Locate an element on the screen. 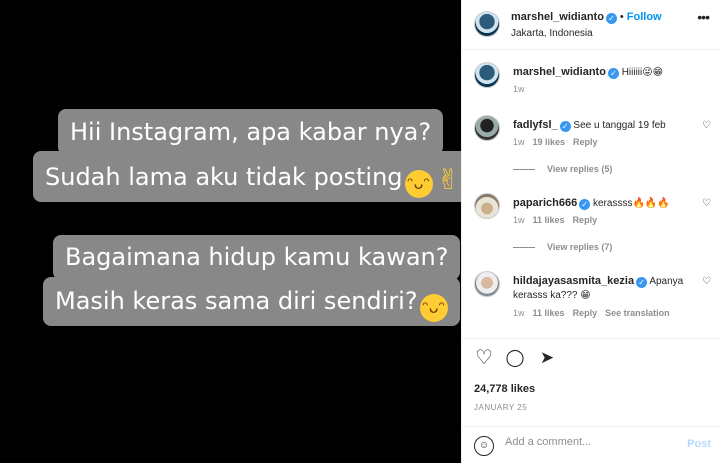 The height and width of the screenshot is (463, 720). comment-likes: 19 likes is located at coordinates (549, 142).